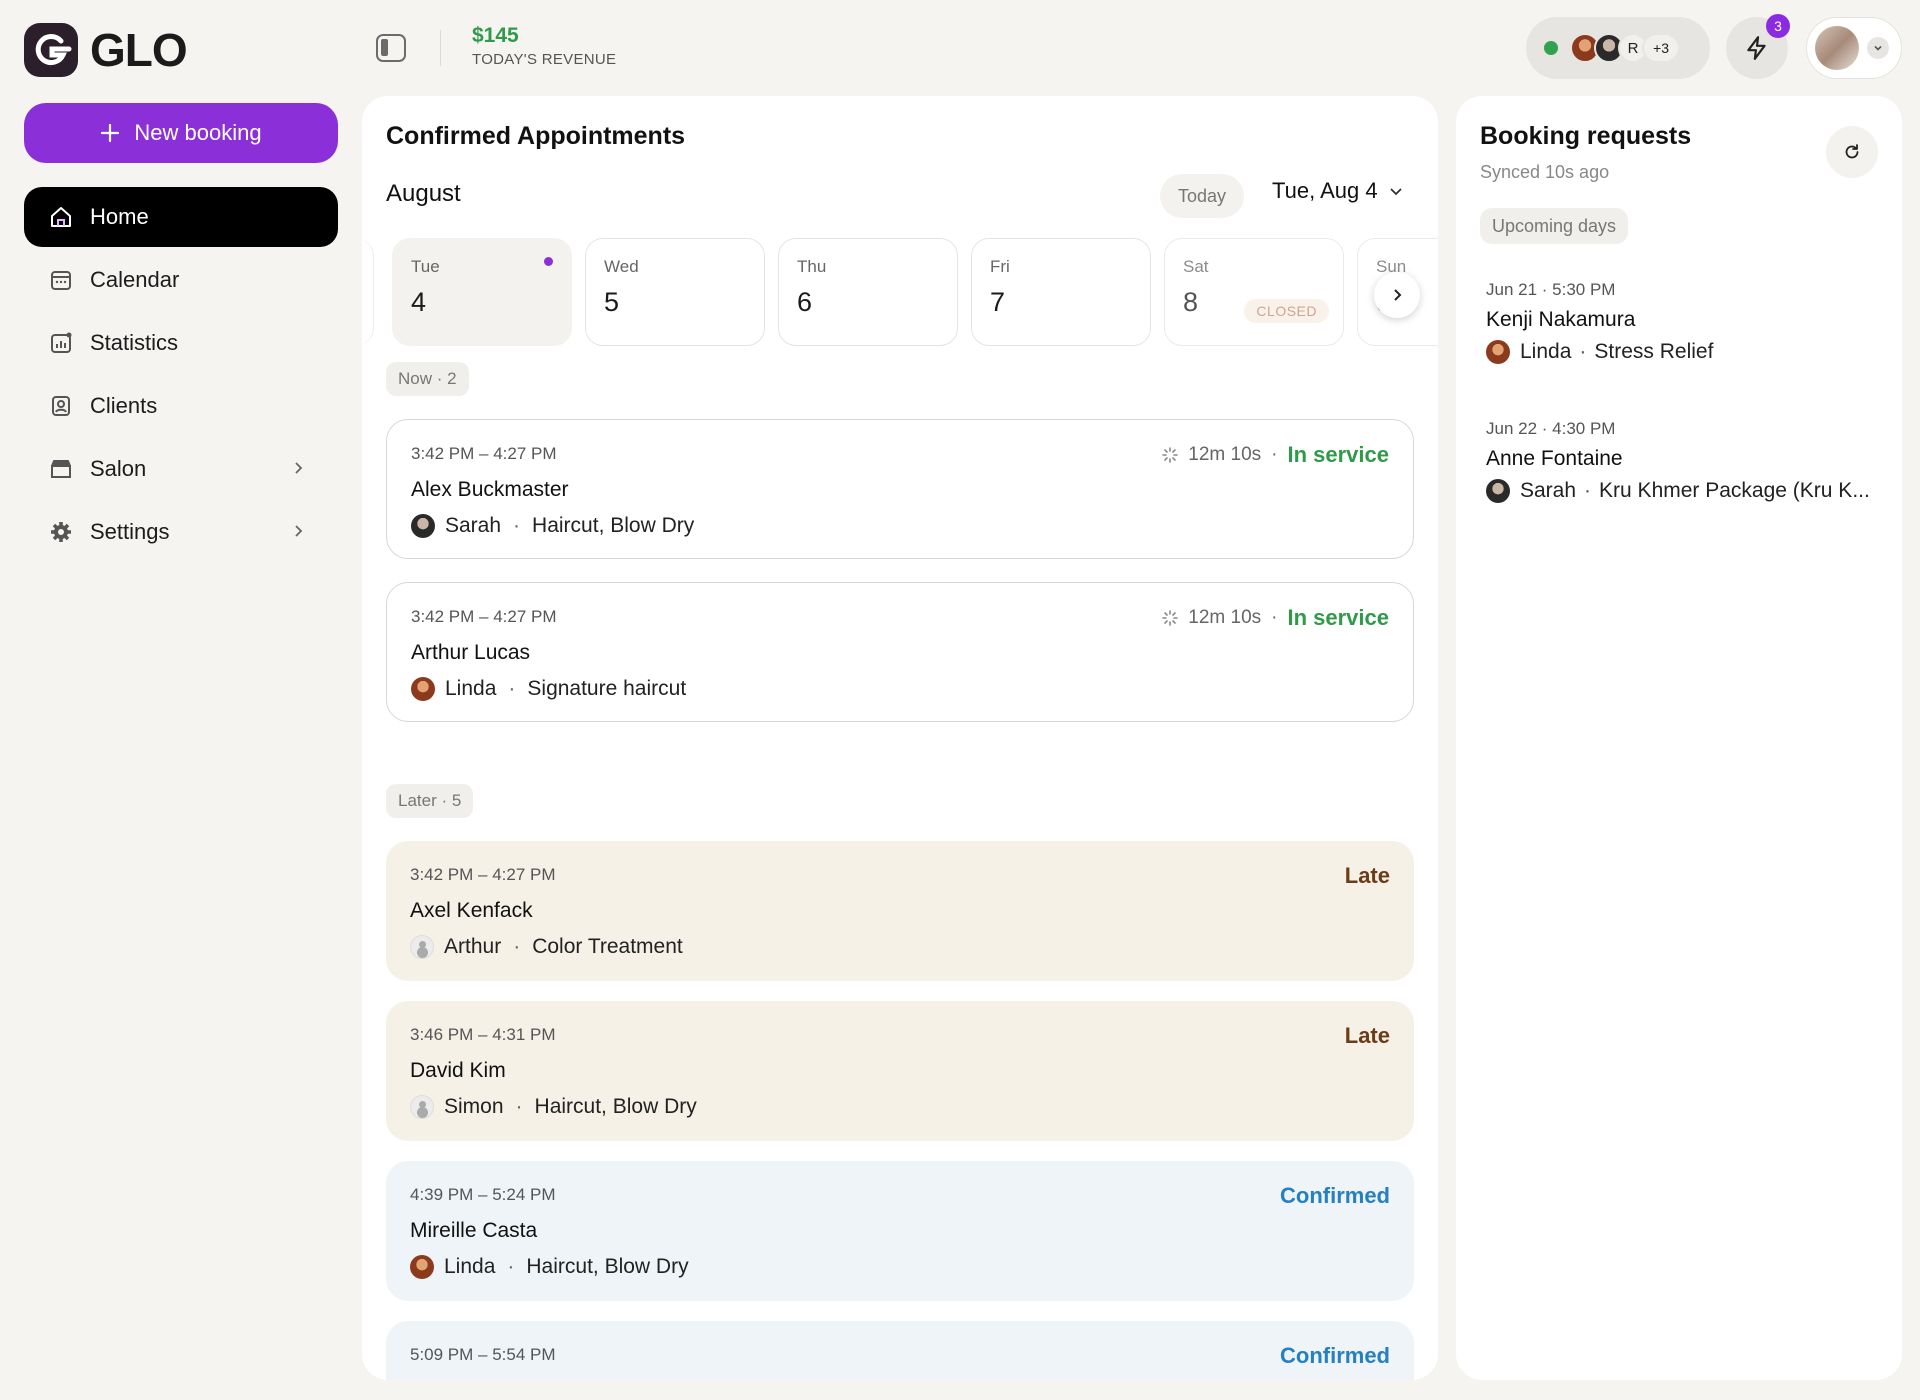  What do you see at coordinates (1061, 292) in the screenshot?
I see `day-card: Fri 7` at bounding box center [1061, 292].